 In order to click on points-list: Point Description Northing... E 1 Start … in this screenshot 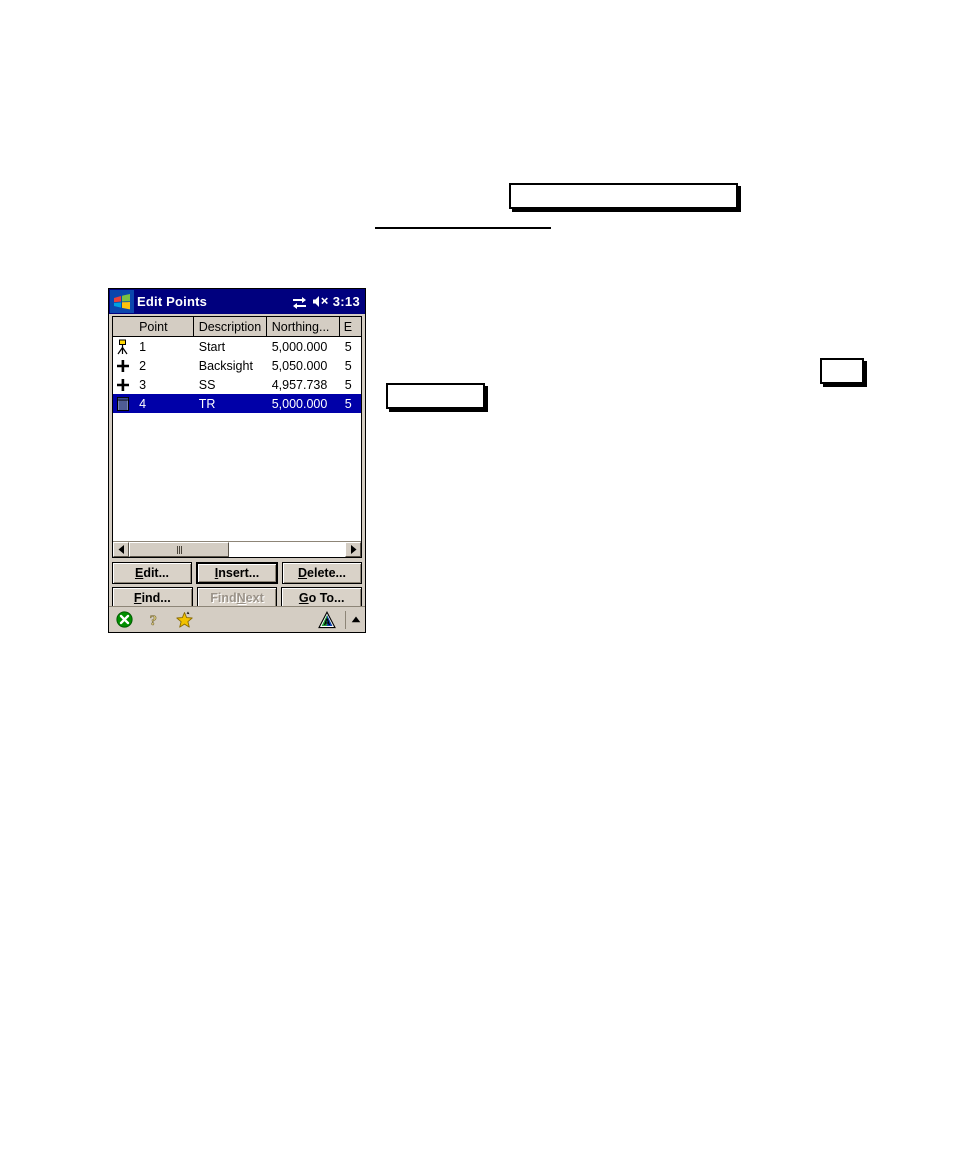, I will do `click(237, 437)`.